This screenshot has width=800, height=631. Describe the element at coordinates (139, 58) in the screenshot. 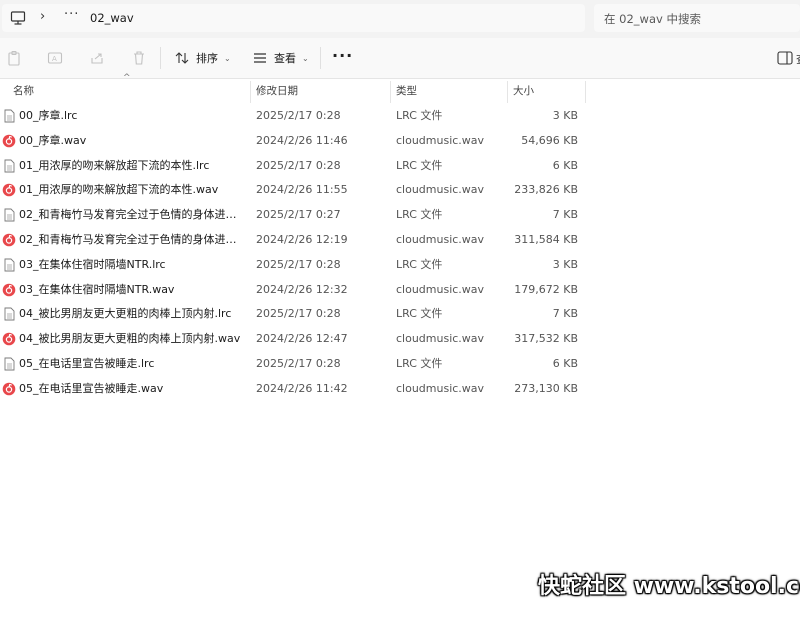

I see `delete-icon` at that location.